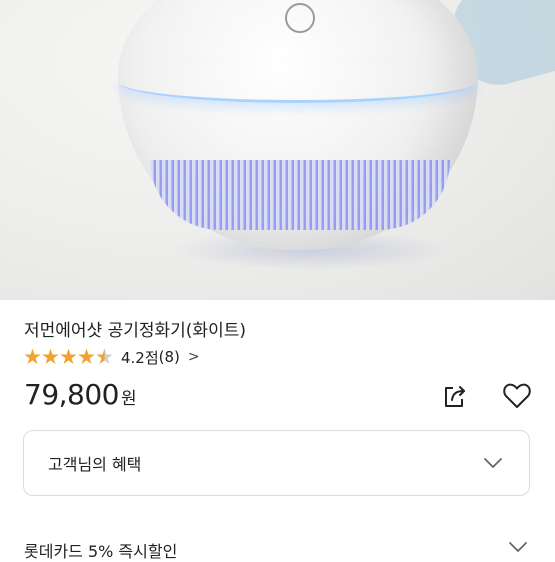  I want to click on star-rating, so click(68, 357).